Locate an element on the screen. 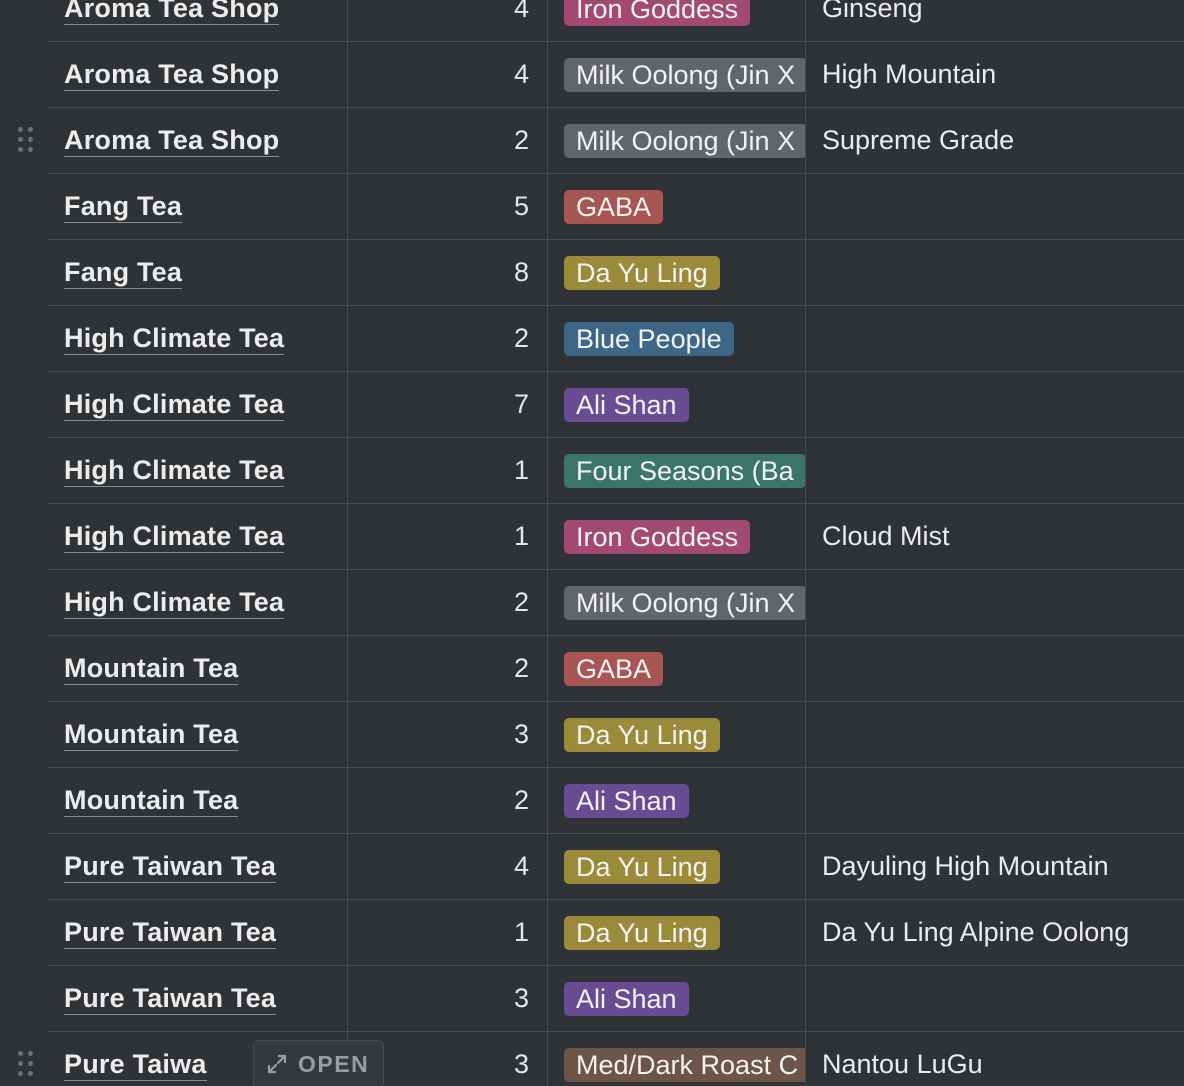  table-row: High Climate Tea 2 Blue People is located at coordinates (616, 339).